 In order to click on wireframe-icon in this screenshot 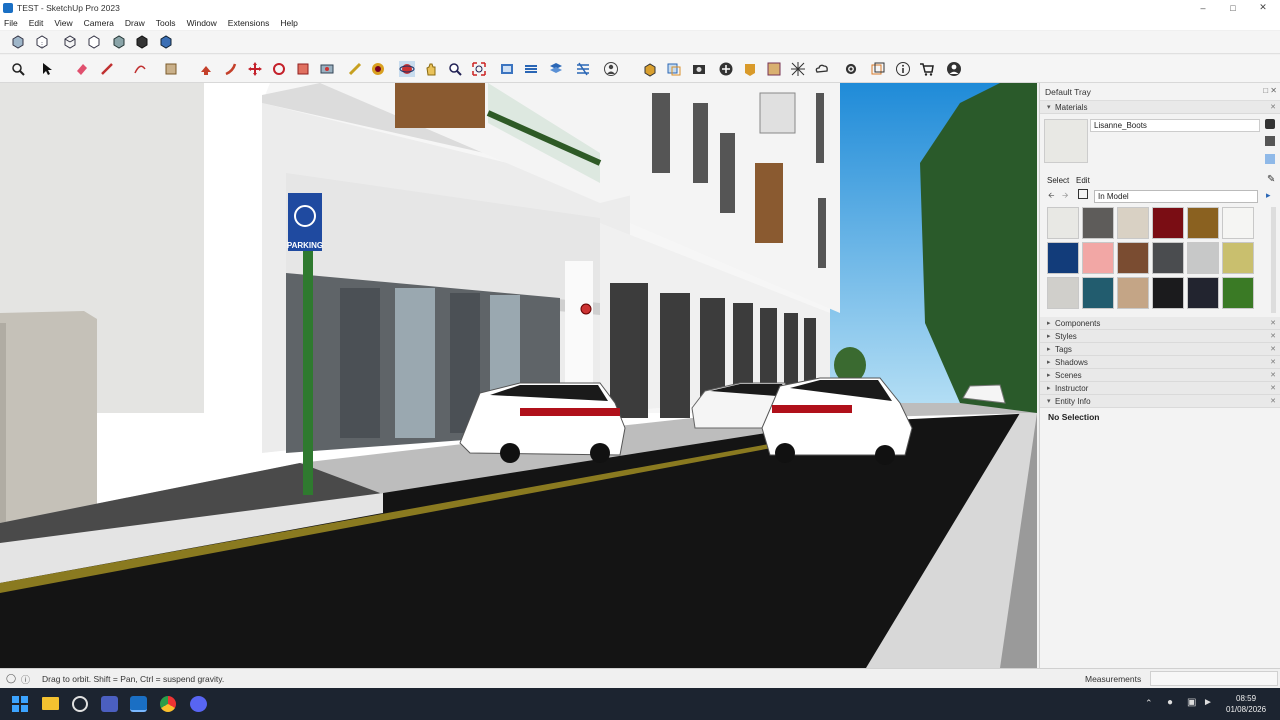, I will do `click(70, 42)`.